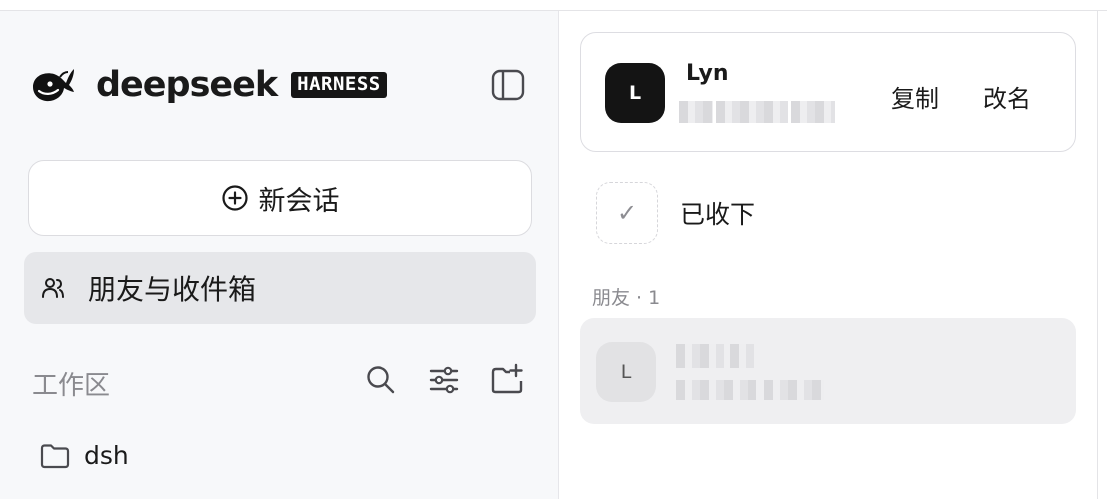 The height and width of the screenshot is (499, 1107). Describe the element at coordinates (381, 380) in the screenshot. I see `search-icon` at that location.